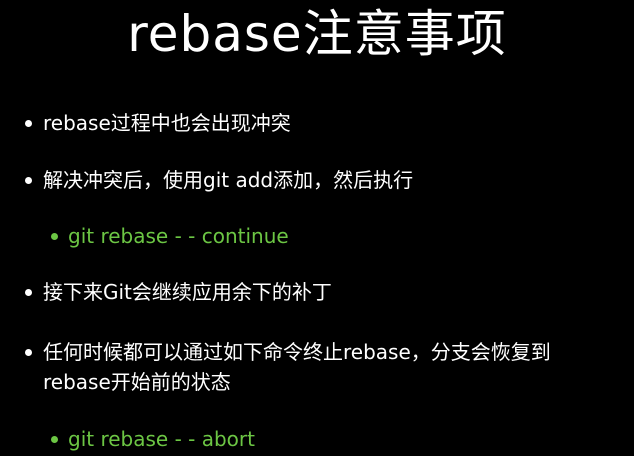 Image resolution: width=634 pixels, height=456 pixels. Describe the element at coordinates (161, 439) in the screenshot. I see `command-text: git rebase - - abort` at that location.